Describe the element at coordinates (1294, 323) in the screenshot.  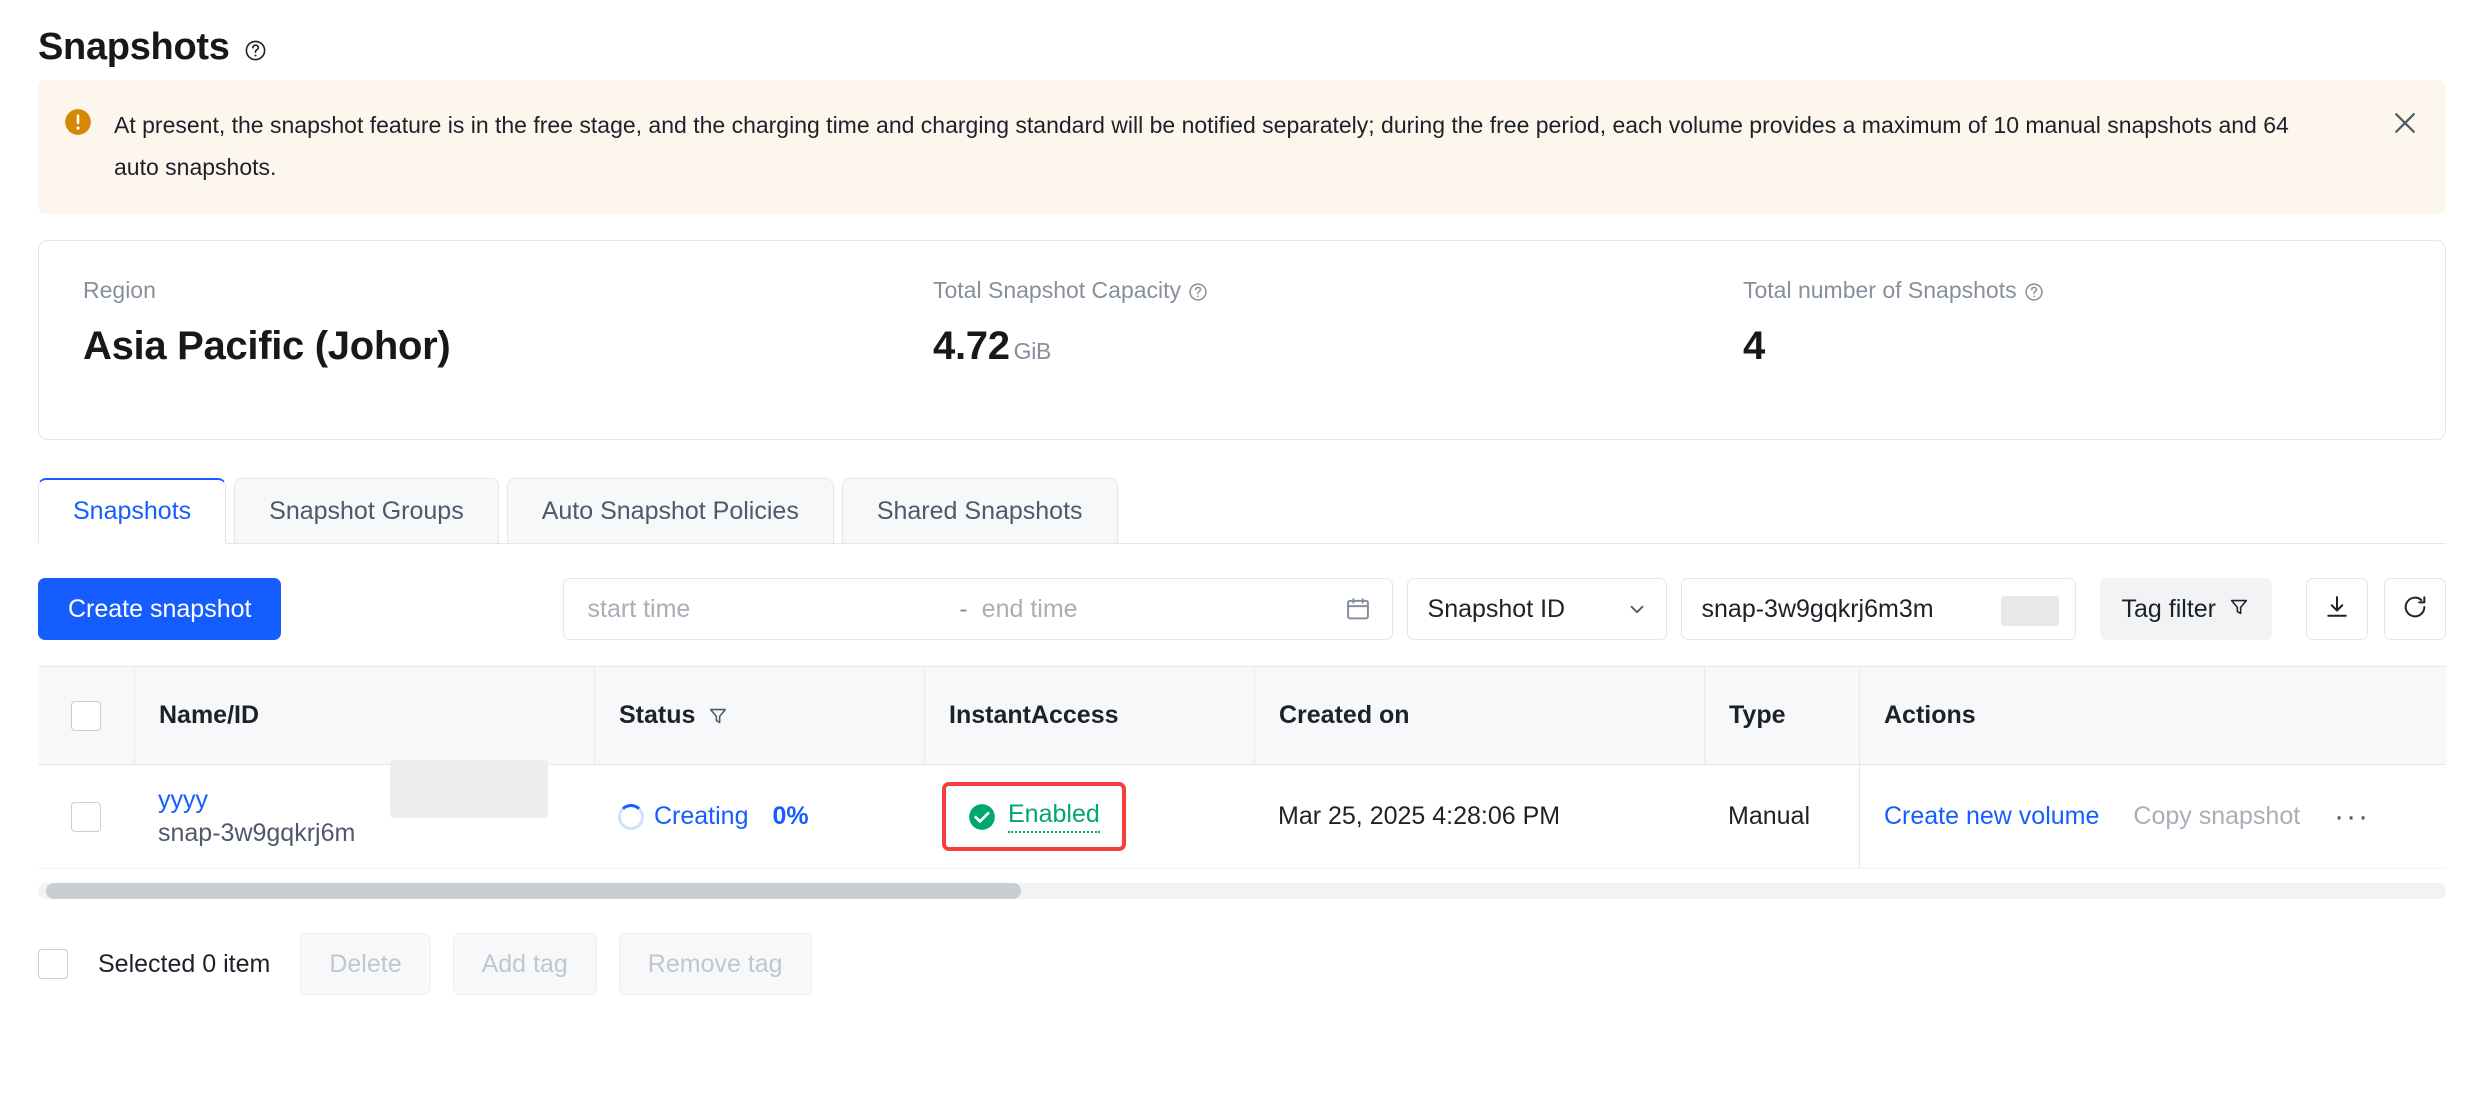
I see `stat-capacity: Total Snapshot Capacity 4.72 GiB` at that location.